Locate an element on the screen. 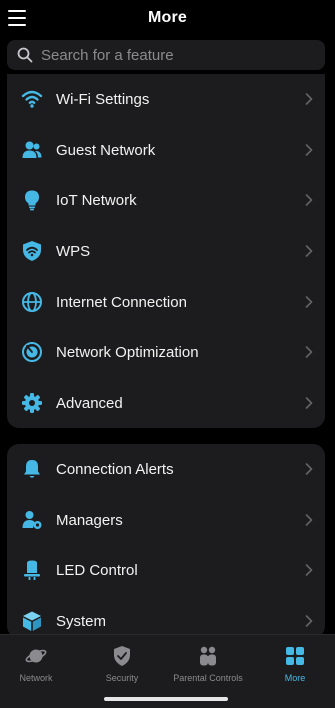  row-system: System is located at coordinates (166, 617).